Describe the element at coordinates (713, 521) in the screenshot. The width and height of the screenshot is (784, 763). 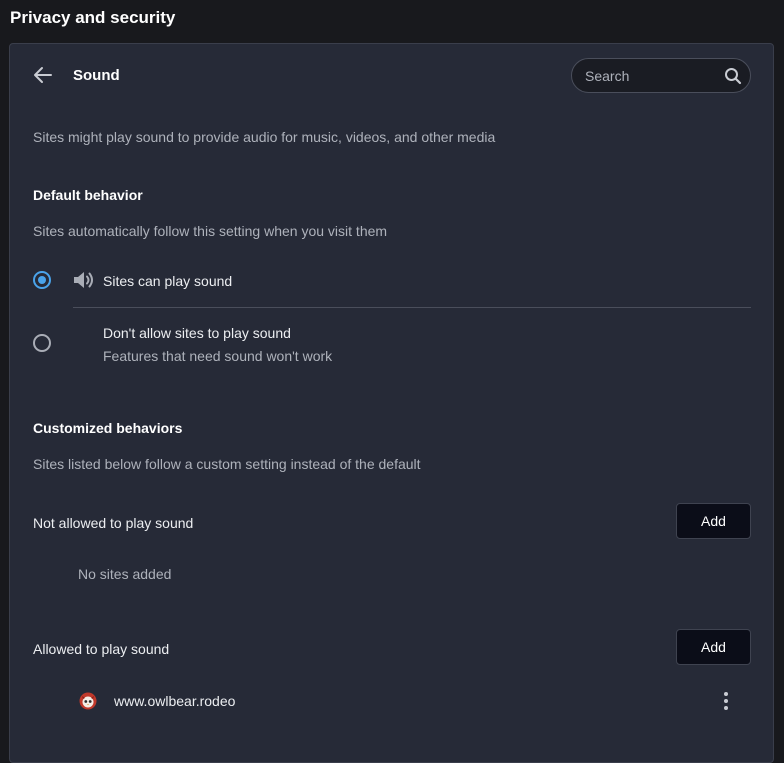
I see `add-not-allowed-button: Add` at that location.